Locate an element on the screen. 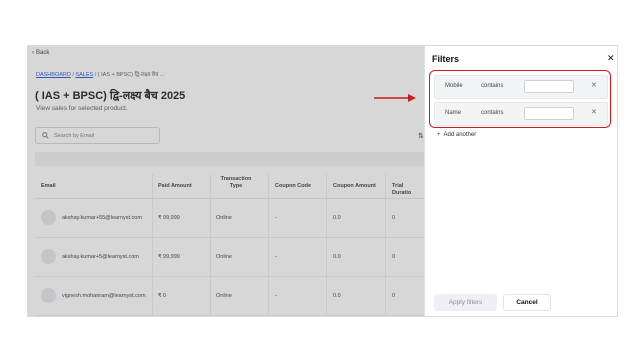 The image size is (644, 362). filter-field-label: Mobile is located at coordinates (454, 86).